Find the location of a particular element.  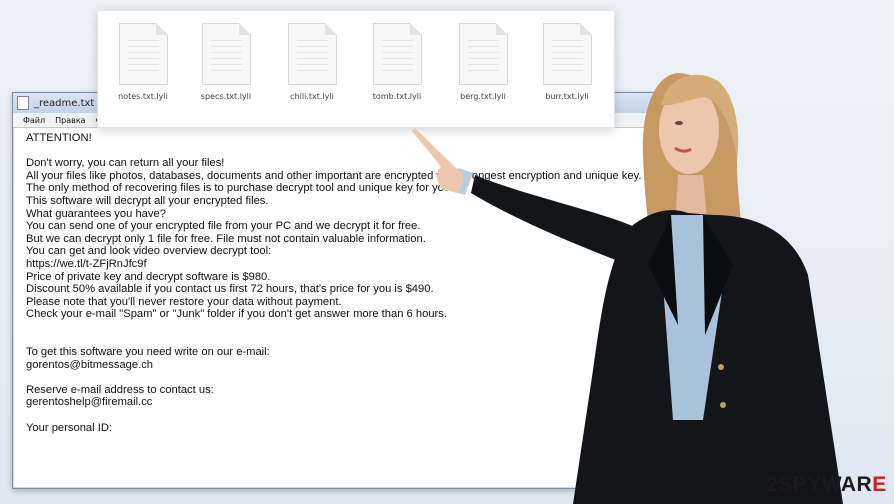

menu-edit: Правка is located at coordinates (70, 120).